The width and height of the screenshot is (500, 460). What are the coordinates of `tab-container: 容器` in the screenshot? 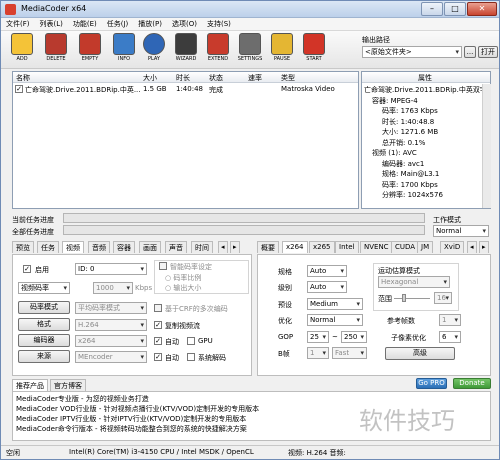 It's located at (124, 247).